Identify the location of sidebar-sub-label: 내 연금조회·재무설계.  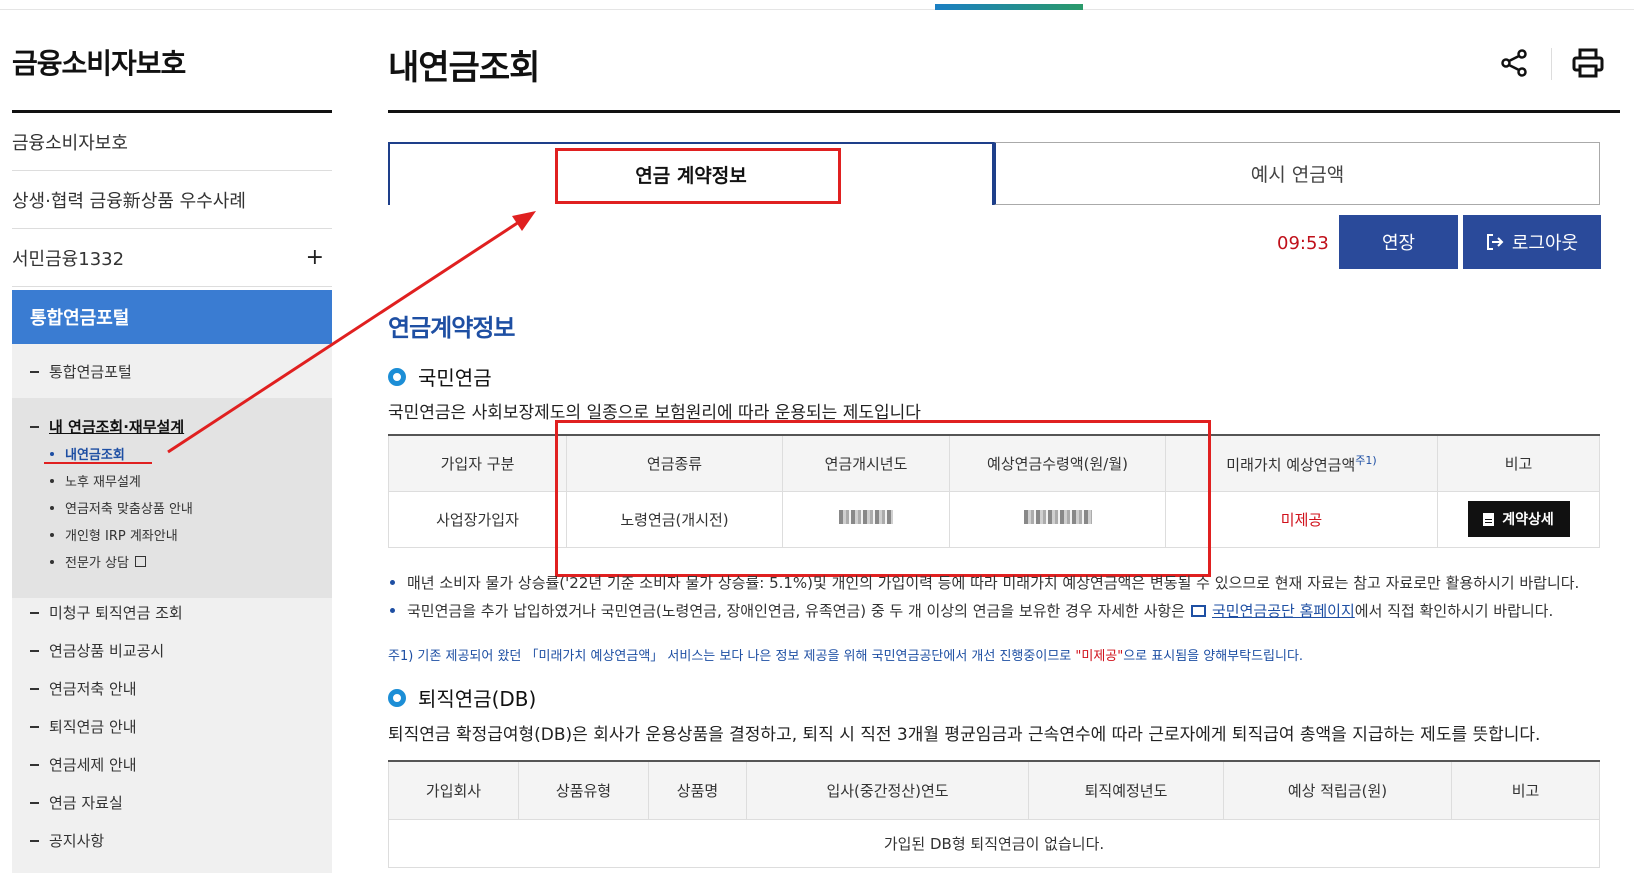
(117, 427).